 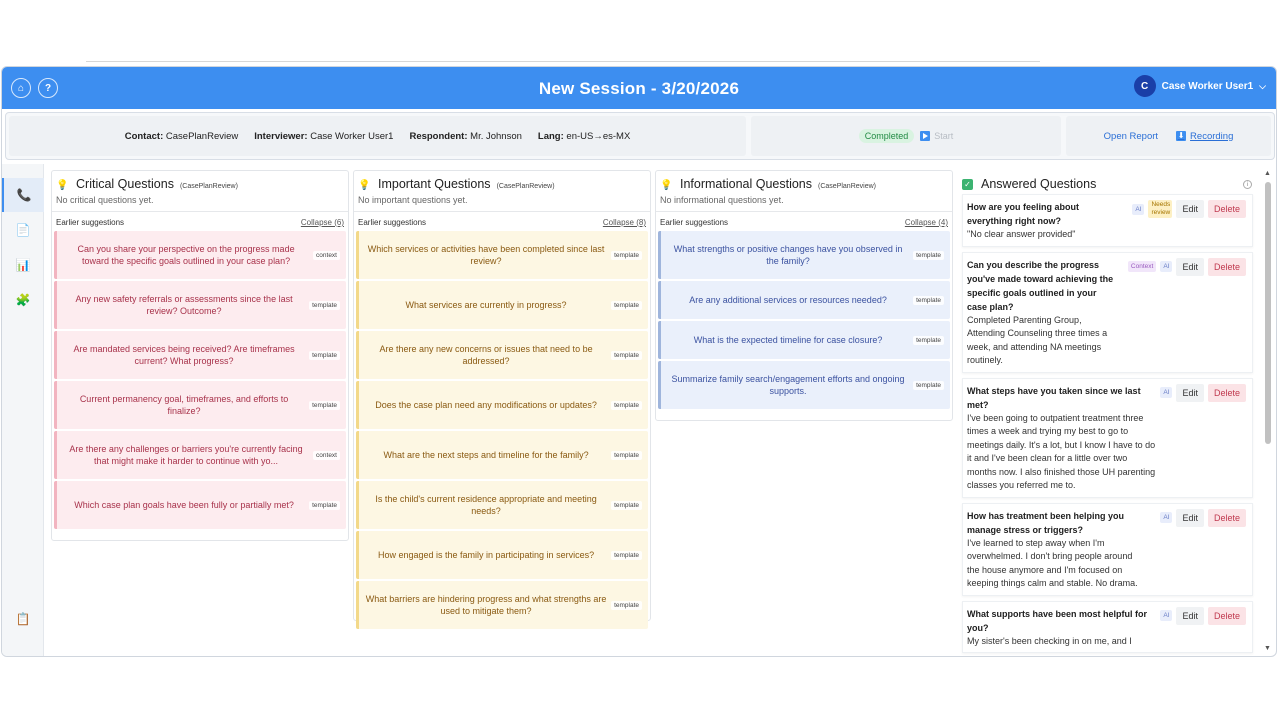 What do you see at coordinates (1267, 648) in the screenshot?
I see `scroll-down-icon: ▼` at bounding box center [1267, 648].